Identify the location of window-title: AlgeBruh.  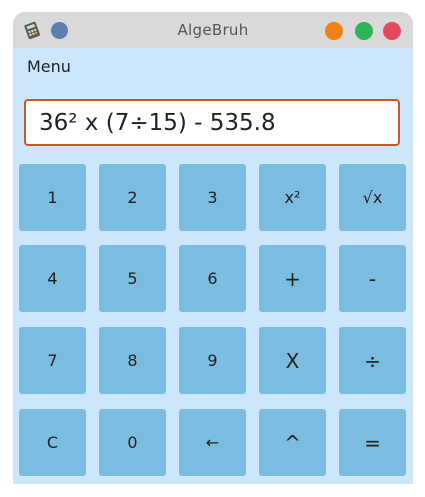
(213, 30).